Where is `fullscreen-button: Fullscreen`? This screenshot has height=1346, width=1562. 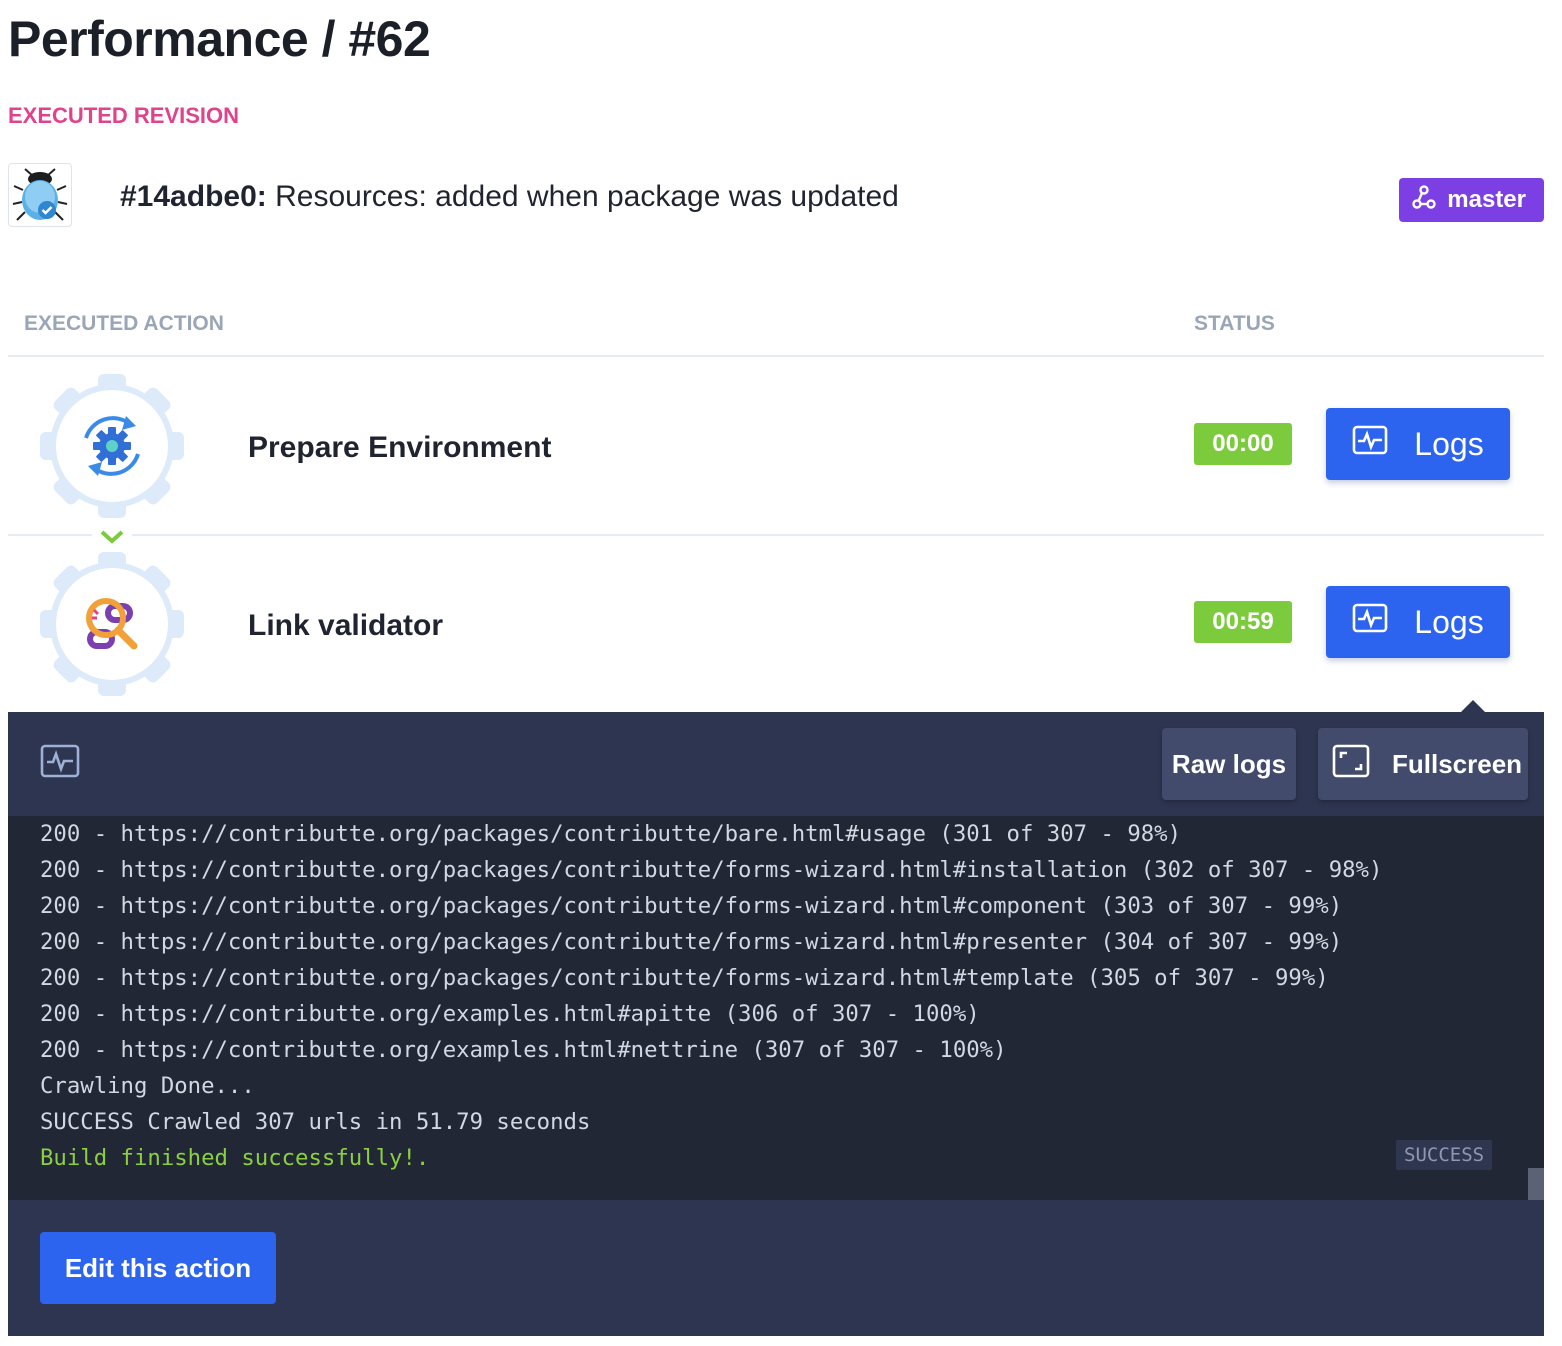
fullscreen-button: Fullscreen is located at coordinates (1423, 764).